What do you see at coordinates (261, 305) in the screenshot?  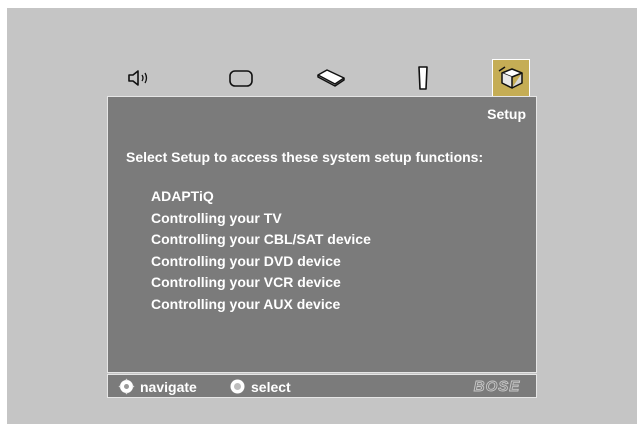 I see `menu-item-aux: Controlling your AUX device` at bounding box center [261, 305].